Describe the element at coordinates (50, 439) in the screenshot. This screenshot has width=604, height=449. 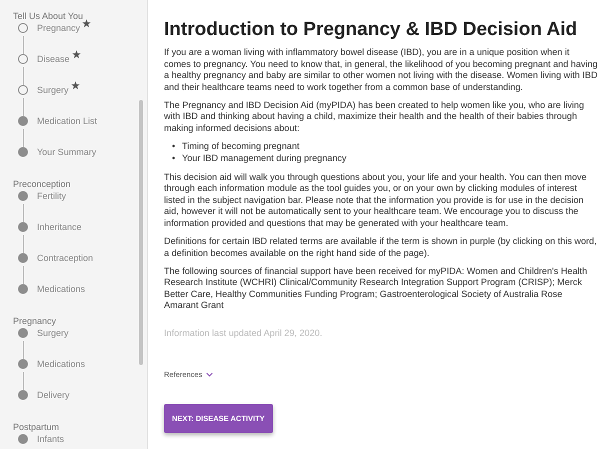
I see `sidebar-item: Infants` at that location.